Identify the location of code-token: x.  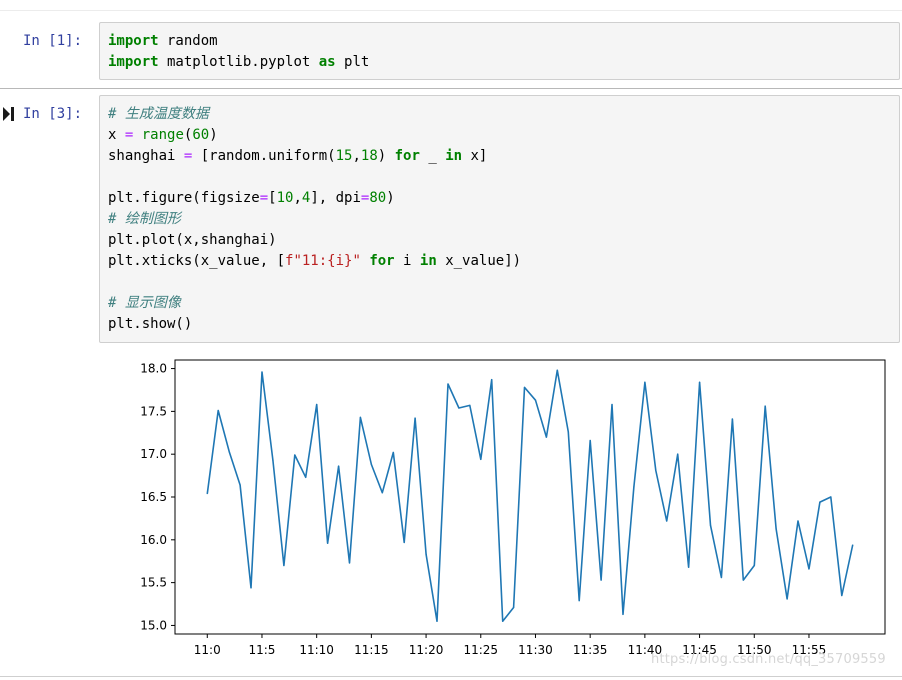
(116, 135).